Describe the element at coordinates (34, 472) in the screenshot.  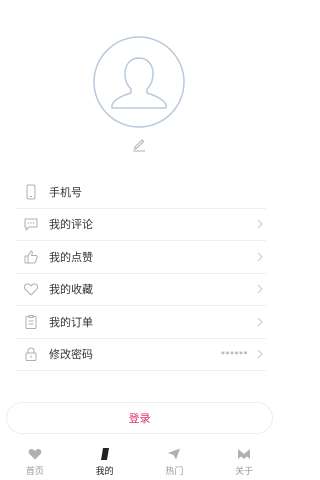
I see `tab-label: 首页` at that location.